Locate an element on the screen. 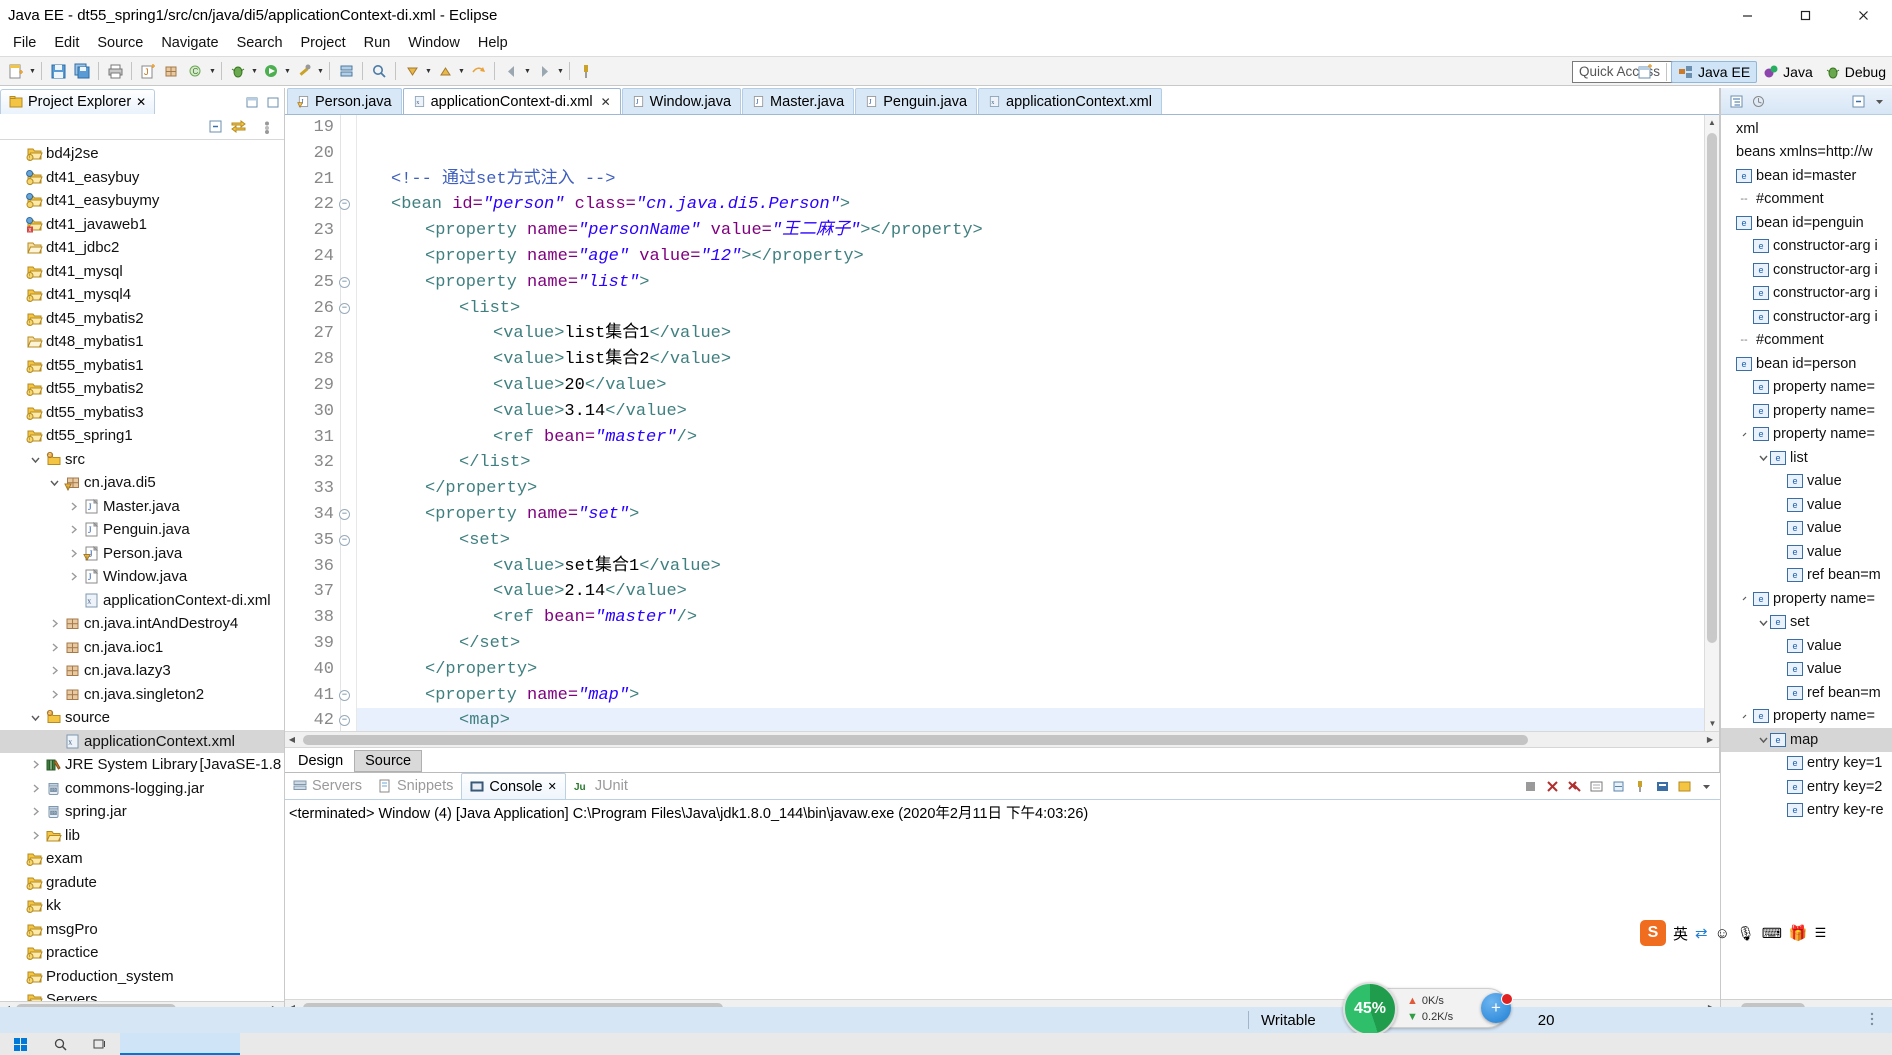 The width and height of the screenshot is (1892, 1055). code-line: <value>20</value> is located at coordinates (1038, 386).